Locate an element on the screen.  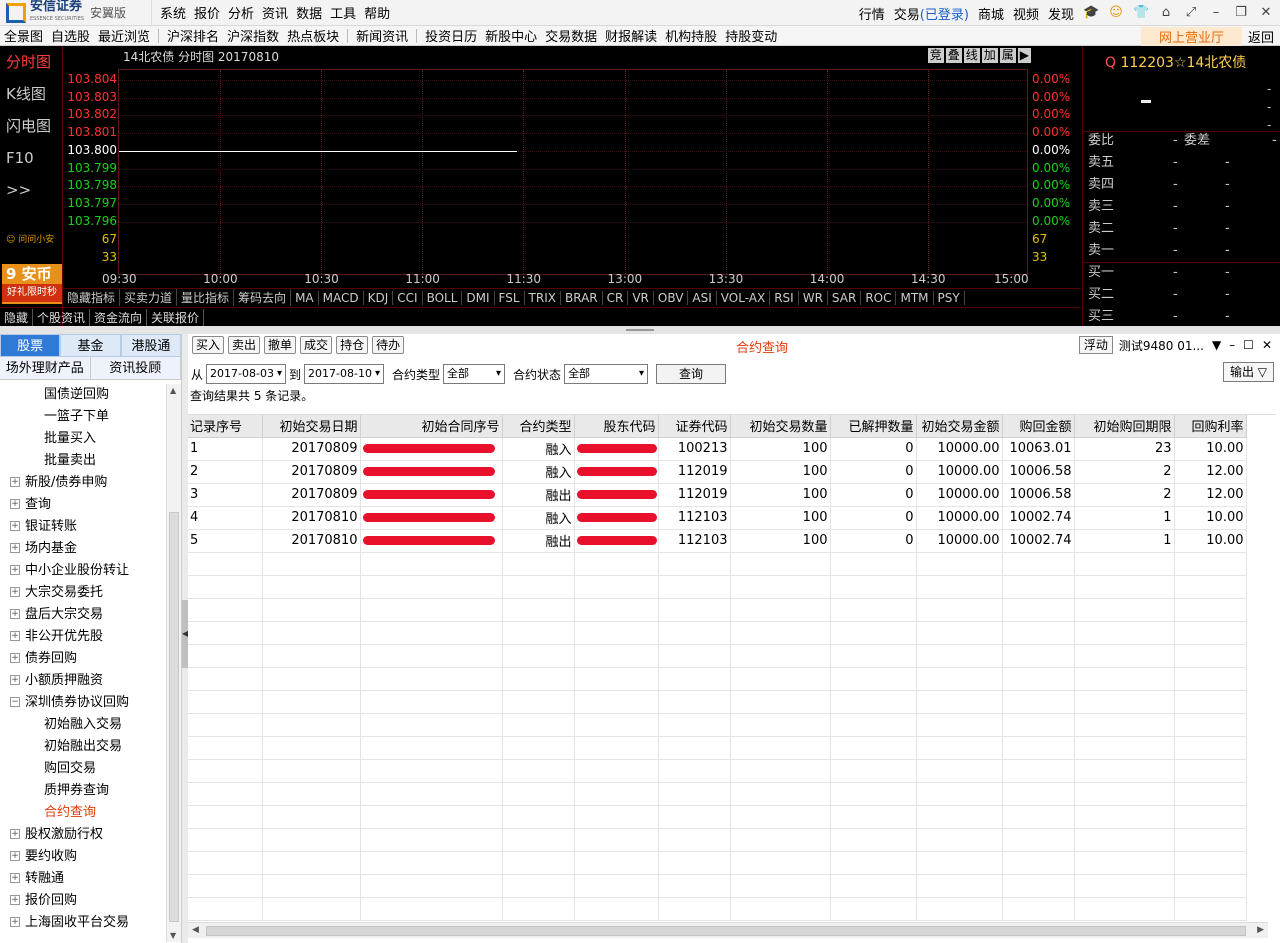
tree-item: 初始融出交易 is located at coordinates (83, 747).